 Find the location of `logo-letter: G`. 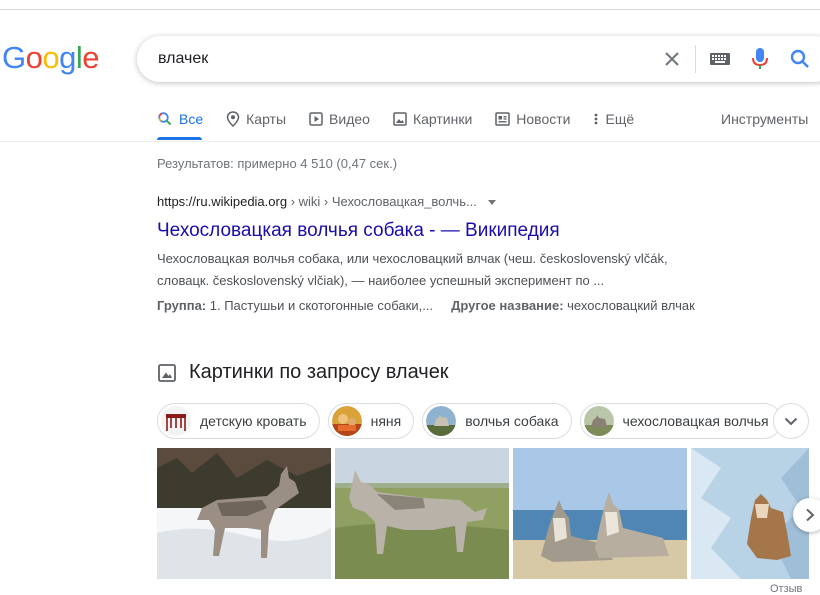

logo-letter: G is located at coordinates (14, 57).